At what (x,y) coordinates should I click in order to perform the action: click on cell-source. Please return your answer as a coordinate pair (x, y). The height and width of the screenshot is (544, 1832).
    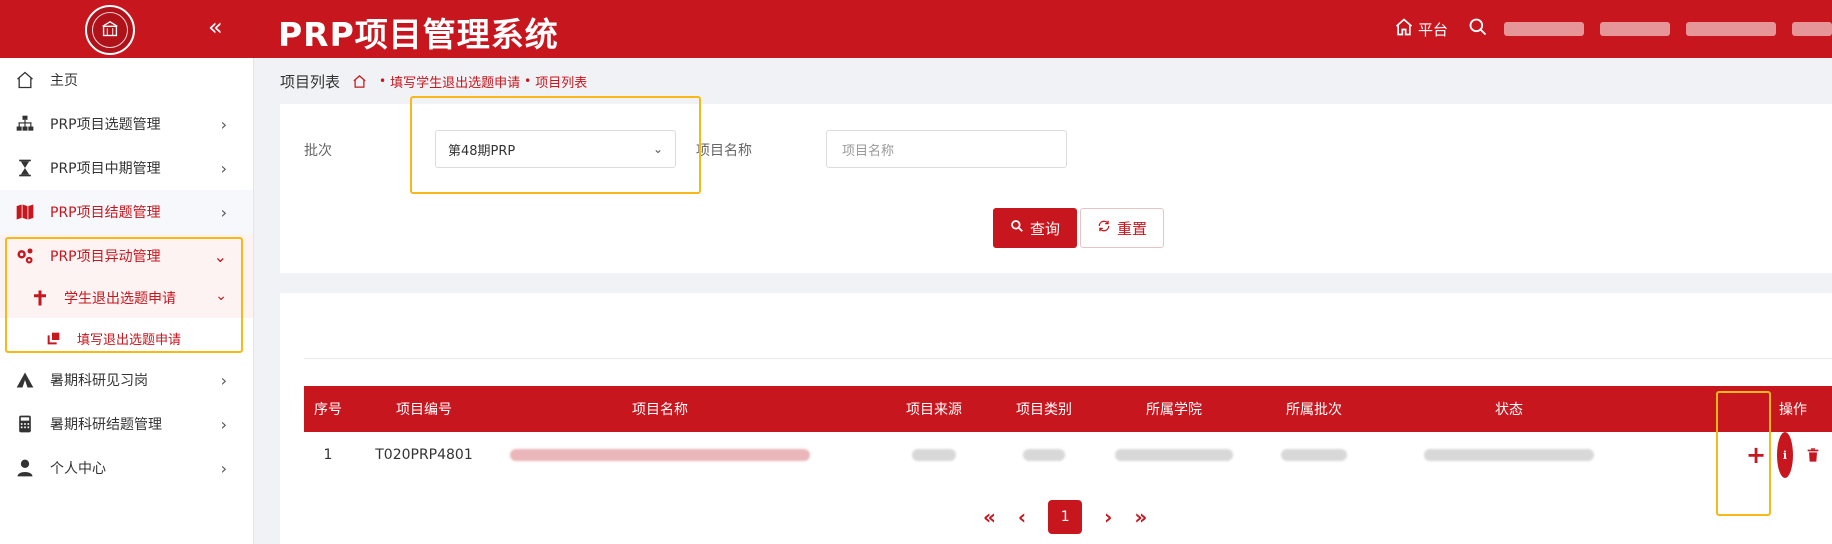
    Looking at the image, I should click on (934, 455).